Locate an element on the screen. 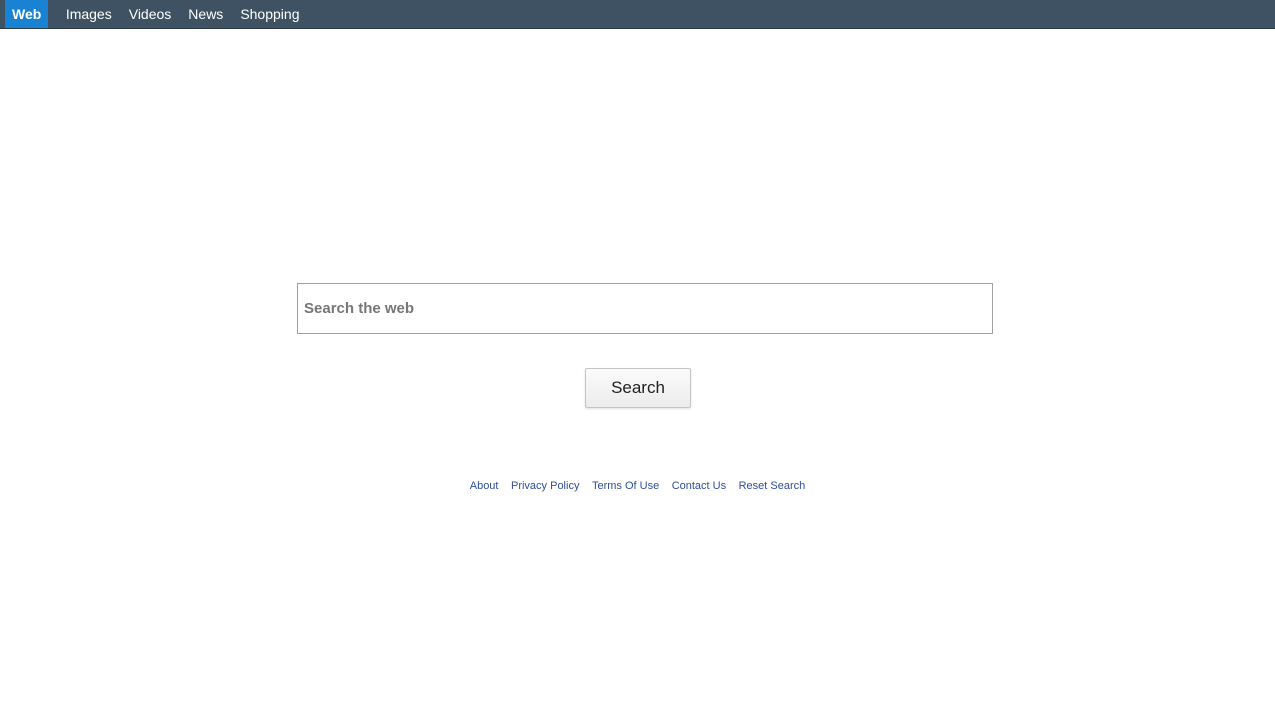 This screenshot has height=714, width=1275. footer-link-contact-us: Contact Us is located at coordinates (699, 486).